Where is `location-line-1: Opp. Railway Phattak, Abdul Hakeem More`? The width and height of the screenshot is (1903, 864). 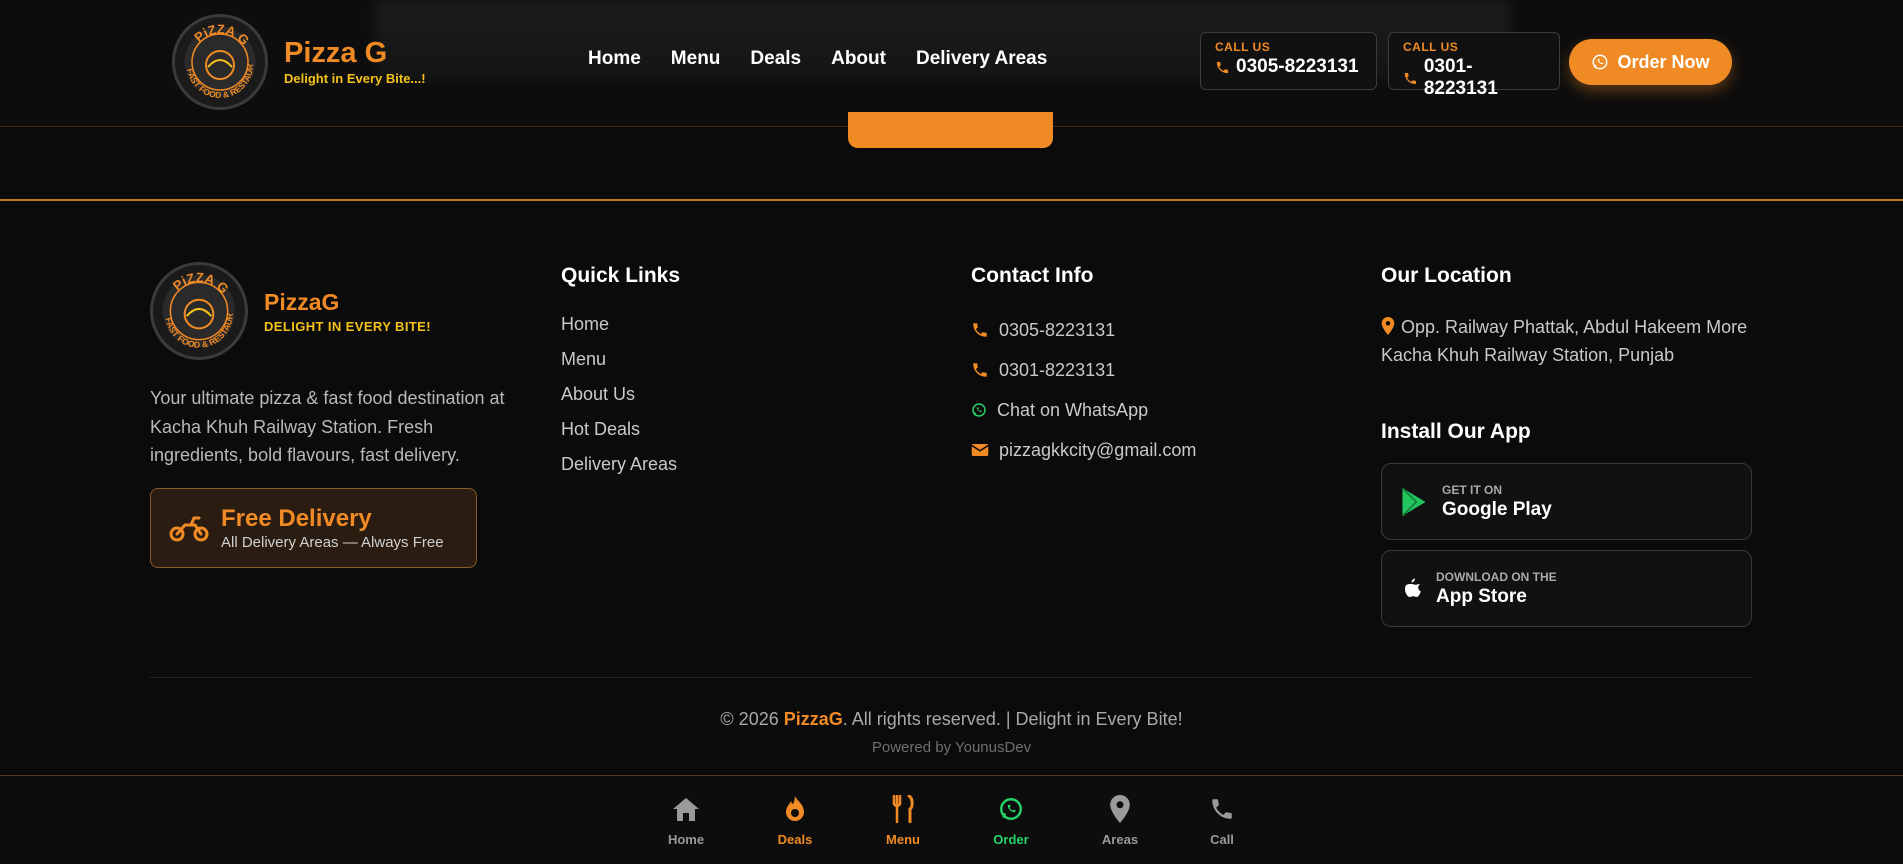
location-line-1: Opp. Railway Phattak, Abdul Hakeem More is located at coordinates (1574, 327).